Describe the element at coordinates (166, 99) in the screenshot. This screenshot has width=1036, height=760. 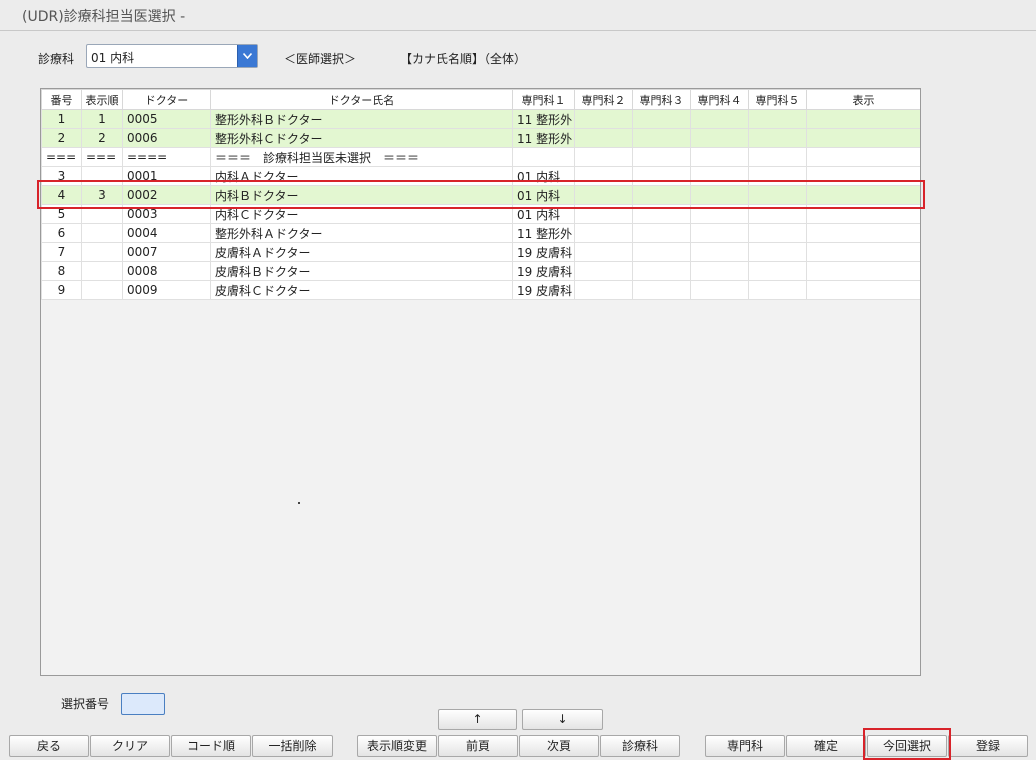
I see `col-header-doctor-code: ドクター` at that location.